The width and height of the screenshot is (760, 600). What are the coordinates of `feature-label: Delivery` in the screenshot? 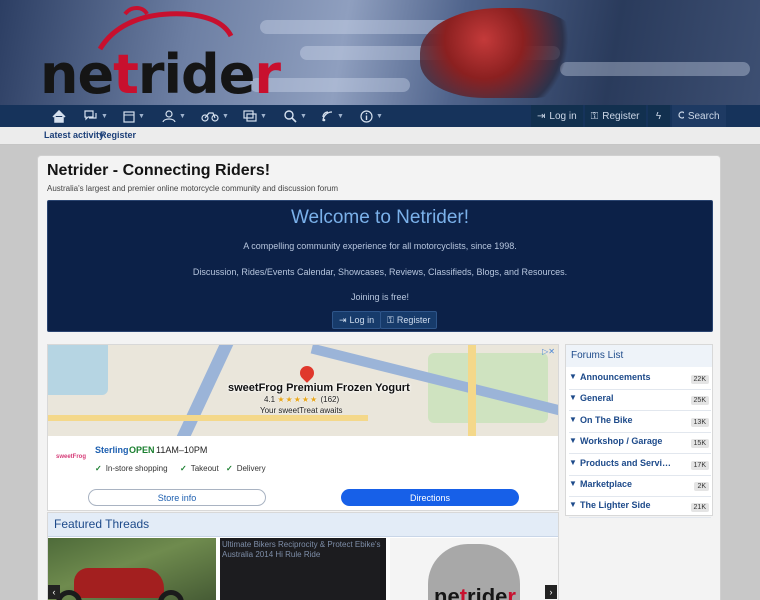 It's located at (251, 468).